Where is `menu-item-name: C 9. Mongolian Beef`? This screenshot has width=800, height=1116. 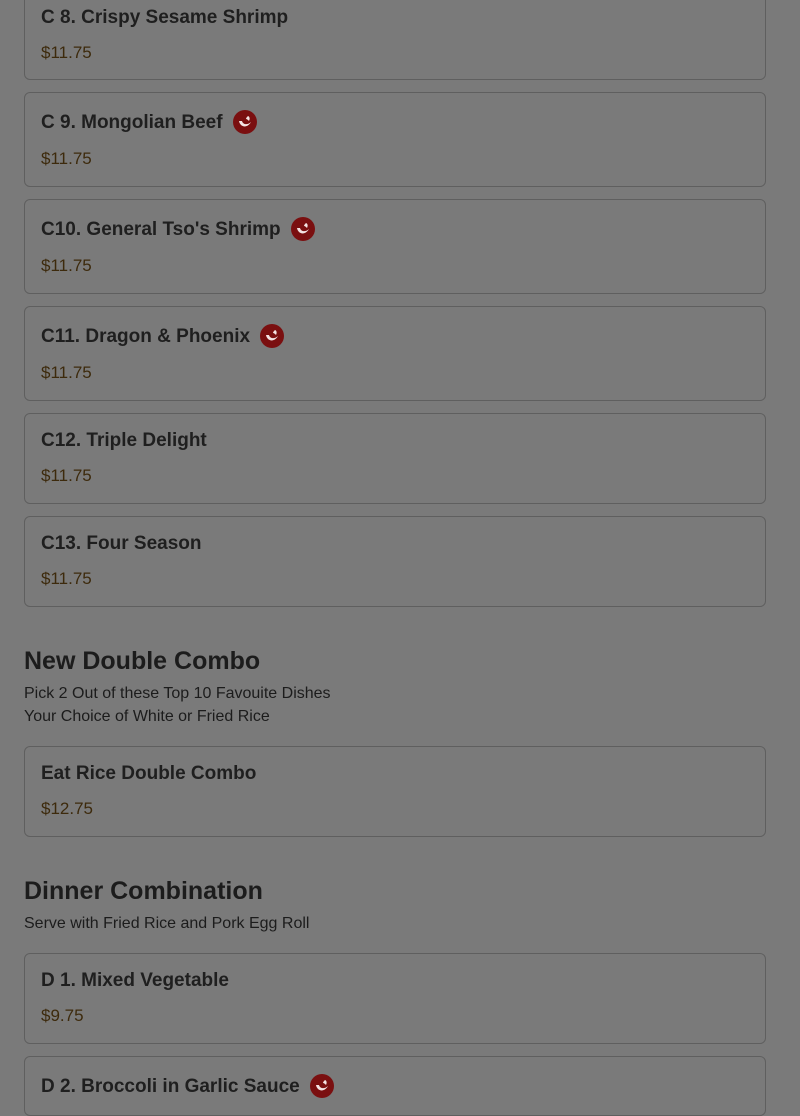
menu-item-name: C 9. Mongolian Beef is located at coordinates (149, 122).